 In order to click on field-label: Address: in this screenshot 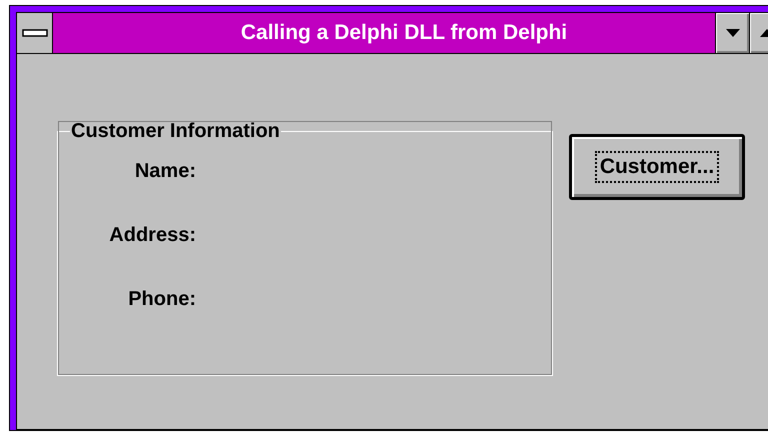, I will do `click(152, 235)`.